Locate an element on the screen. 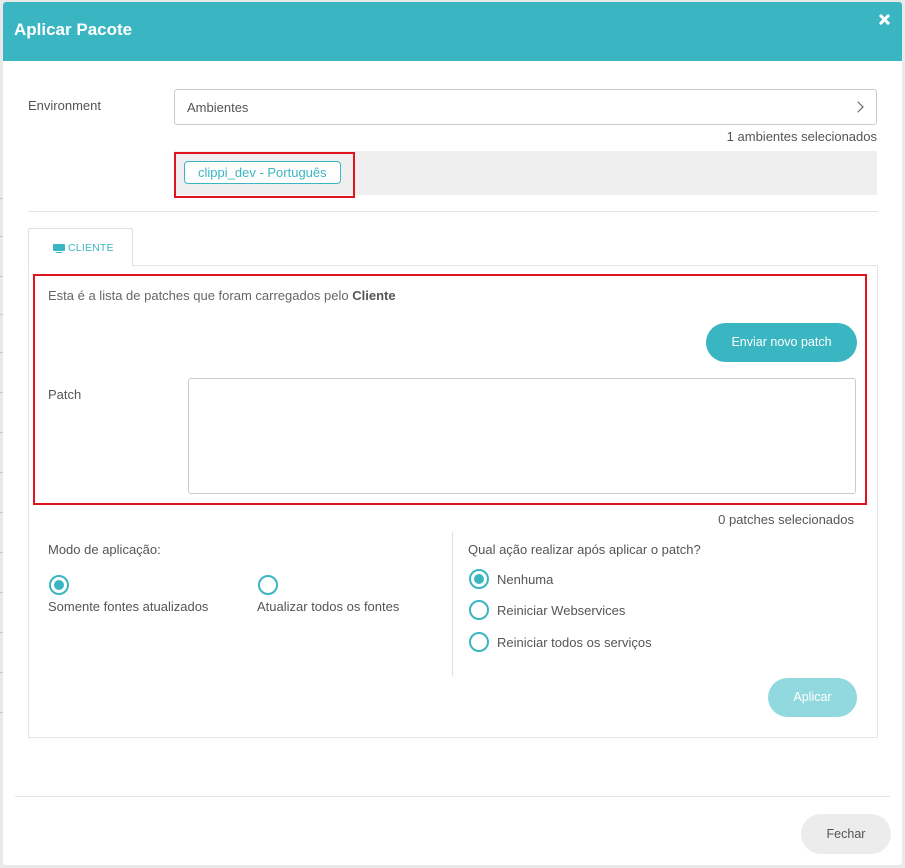  tab-cliente: CLIENTE is located at coordinates (80, 247).